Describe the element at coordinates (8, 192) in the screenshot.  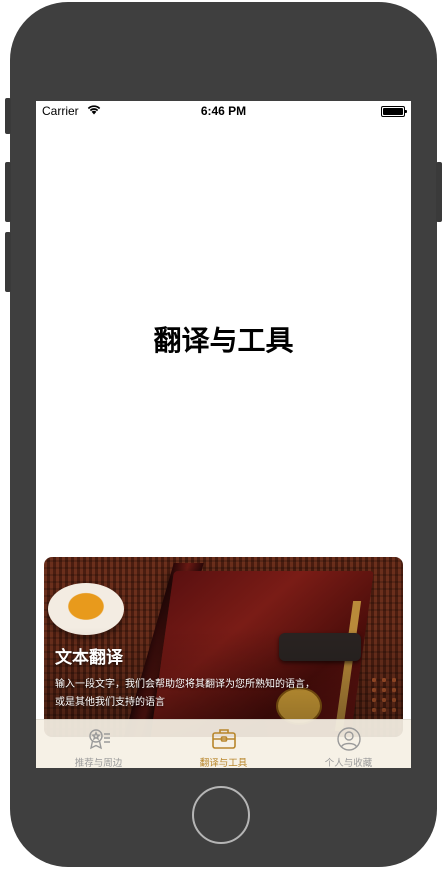
I see `volume-up-button` at that location.